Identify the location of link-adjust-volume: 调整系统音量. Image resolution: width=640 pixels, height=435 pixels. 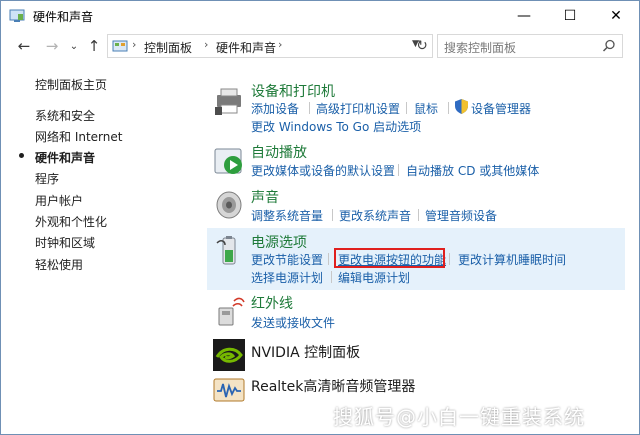
(287, 215).